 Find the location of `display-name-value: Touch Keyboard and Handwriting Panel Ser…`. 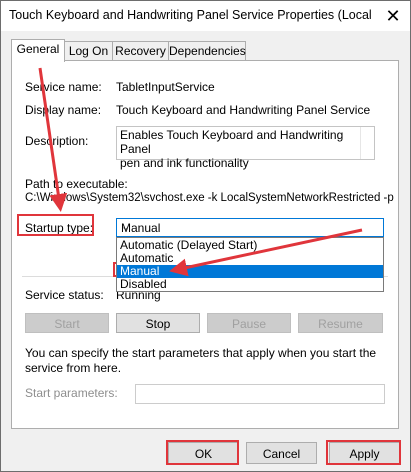

display-name-value: Touch Keyboard and Handwriting Panel Ser… is located at coordinates (243, 110).